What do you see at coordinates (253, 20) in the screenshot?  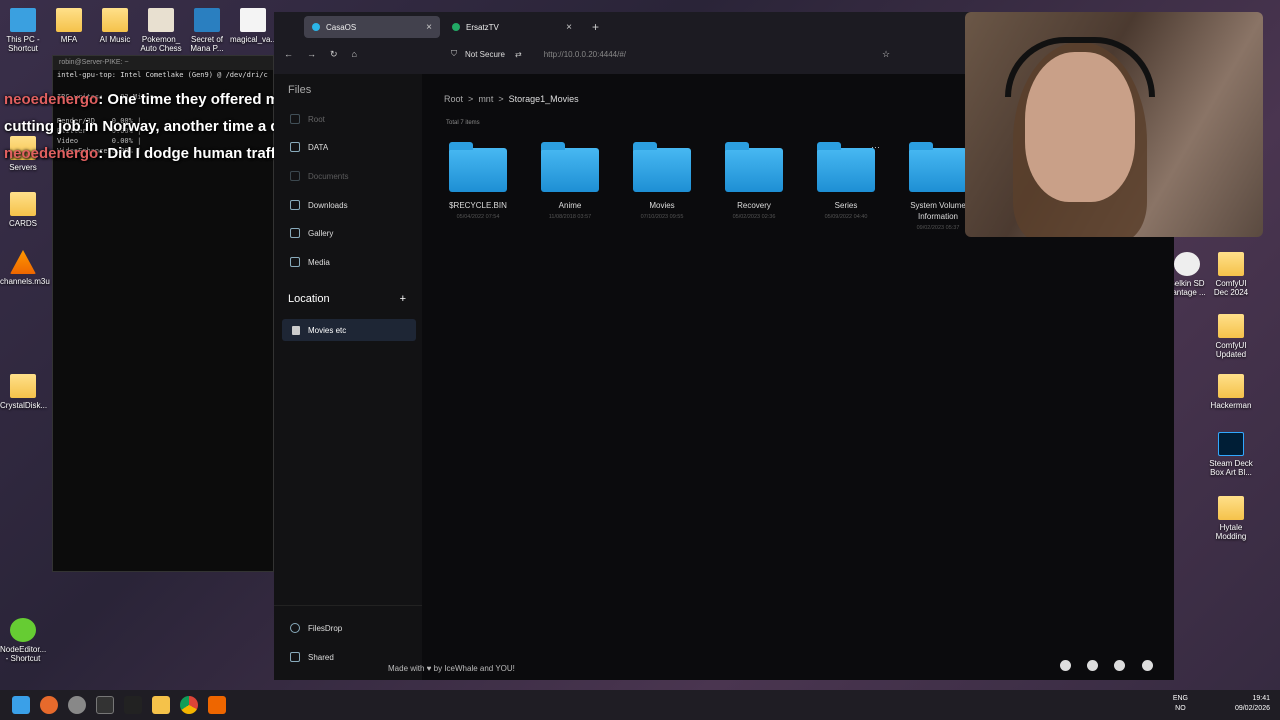 I see `file-icon` at bounding box center [253, 20].